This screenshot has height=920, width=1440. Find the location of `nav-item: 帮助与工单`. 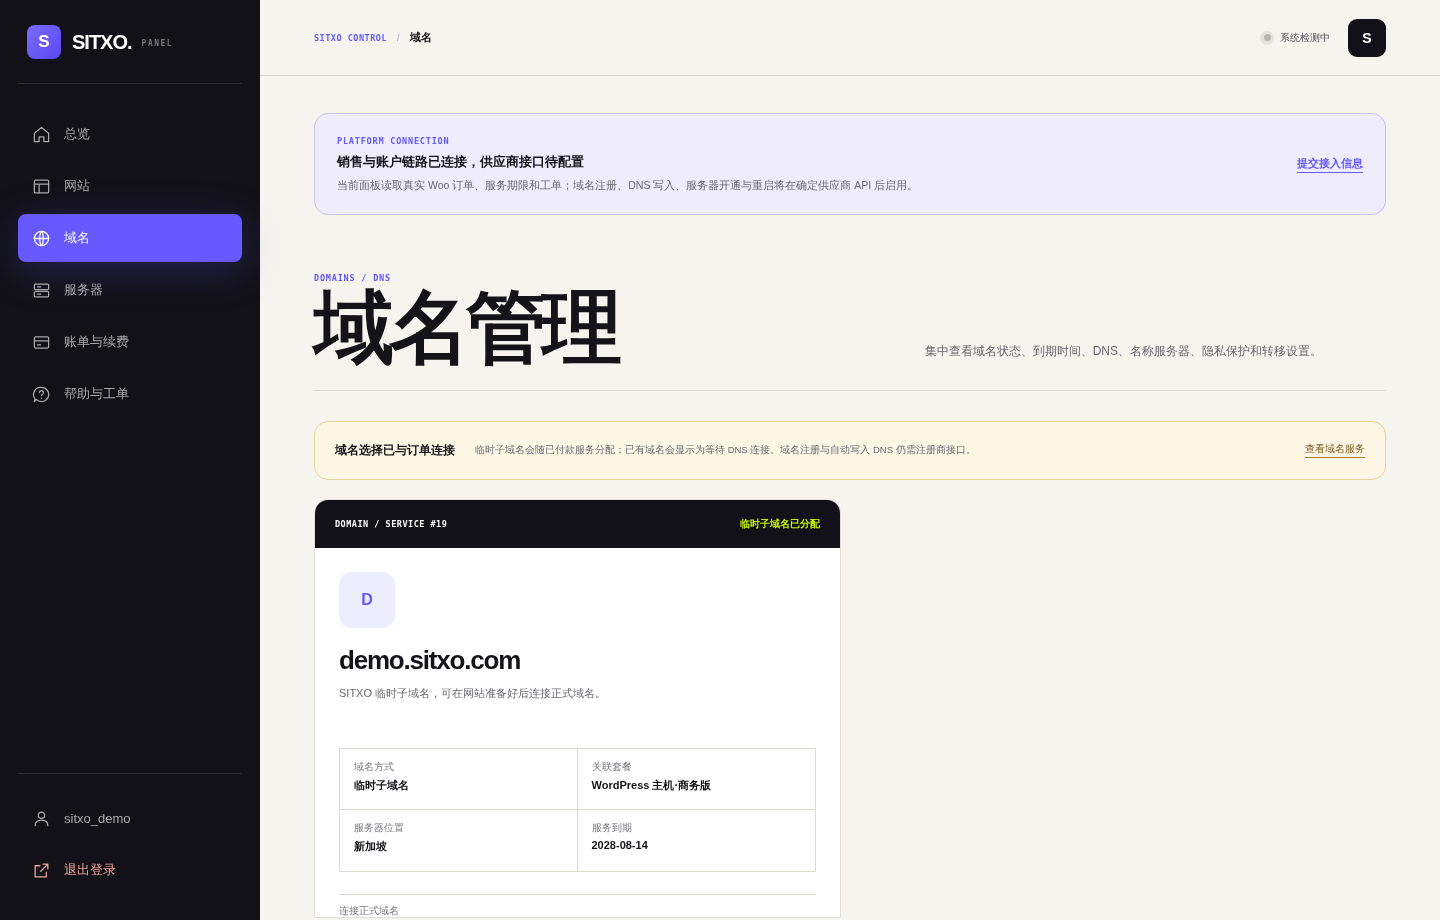

nav-item: 帮助与工单 is located at coordinates (130, 394).